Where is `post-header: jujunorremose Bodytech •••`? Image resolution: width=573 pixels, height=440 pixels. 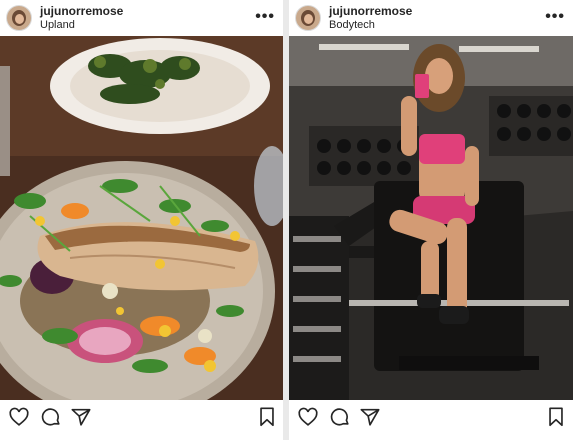 post-header: jujunorremose Bodytech ••• is located at coordinates (431, 18).